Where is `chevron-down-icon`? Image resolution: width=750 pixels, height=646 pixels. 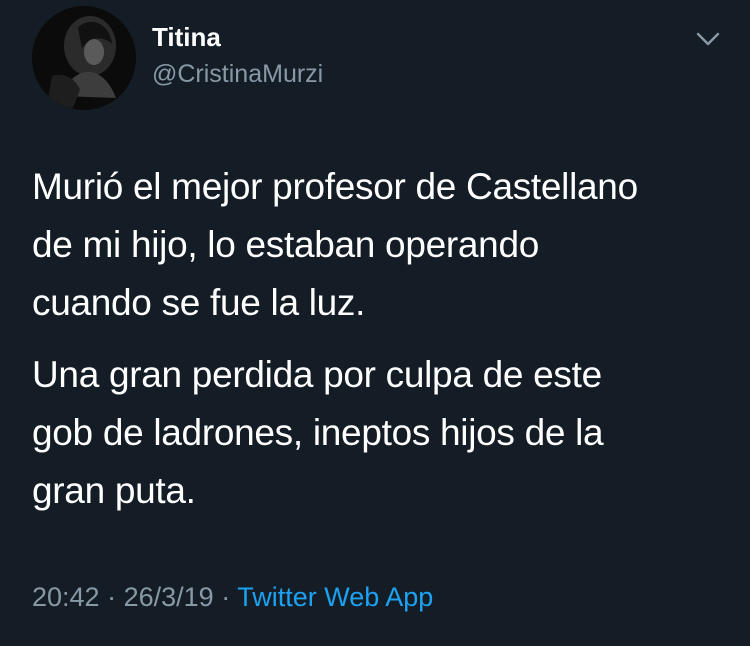
chevron-down-icon is located at coordinates (708, 40).